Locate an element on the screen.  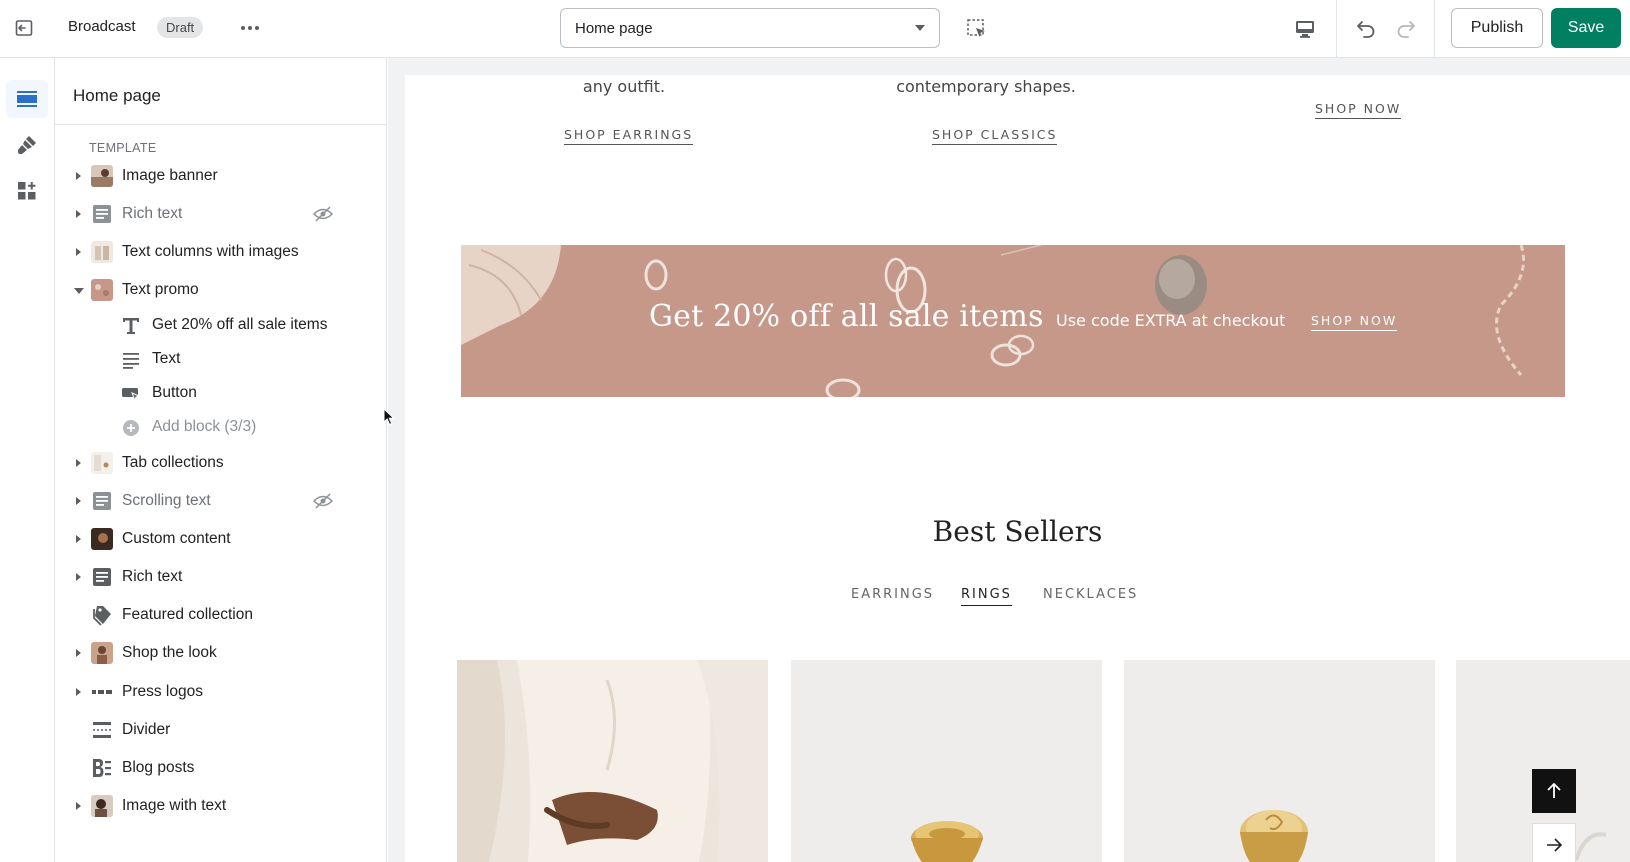
paint-brush-icon is located at coordinates (27, 145).